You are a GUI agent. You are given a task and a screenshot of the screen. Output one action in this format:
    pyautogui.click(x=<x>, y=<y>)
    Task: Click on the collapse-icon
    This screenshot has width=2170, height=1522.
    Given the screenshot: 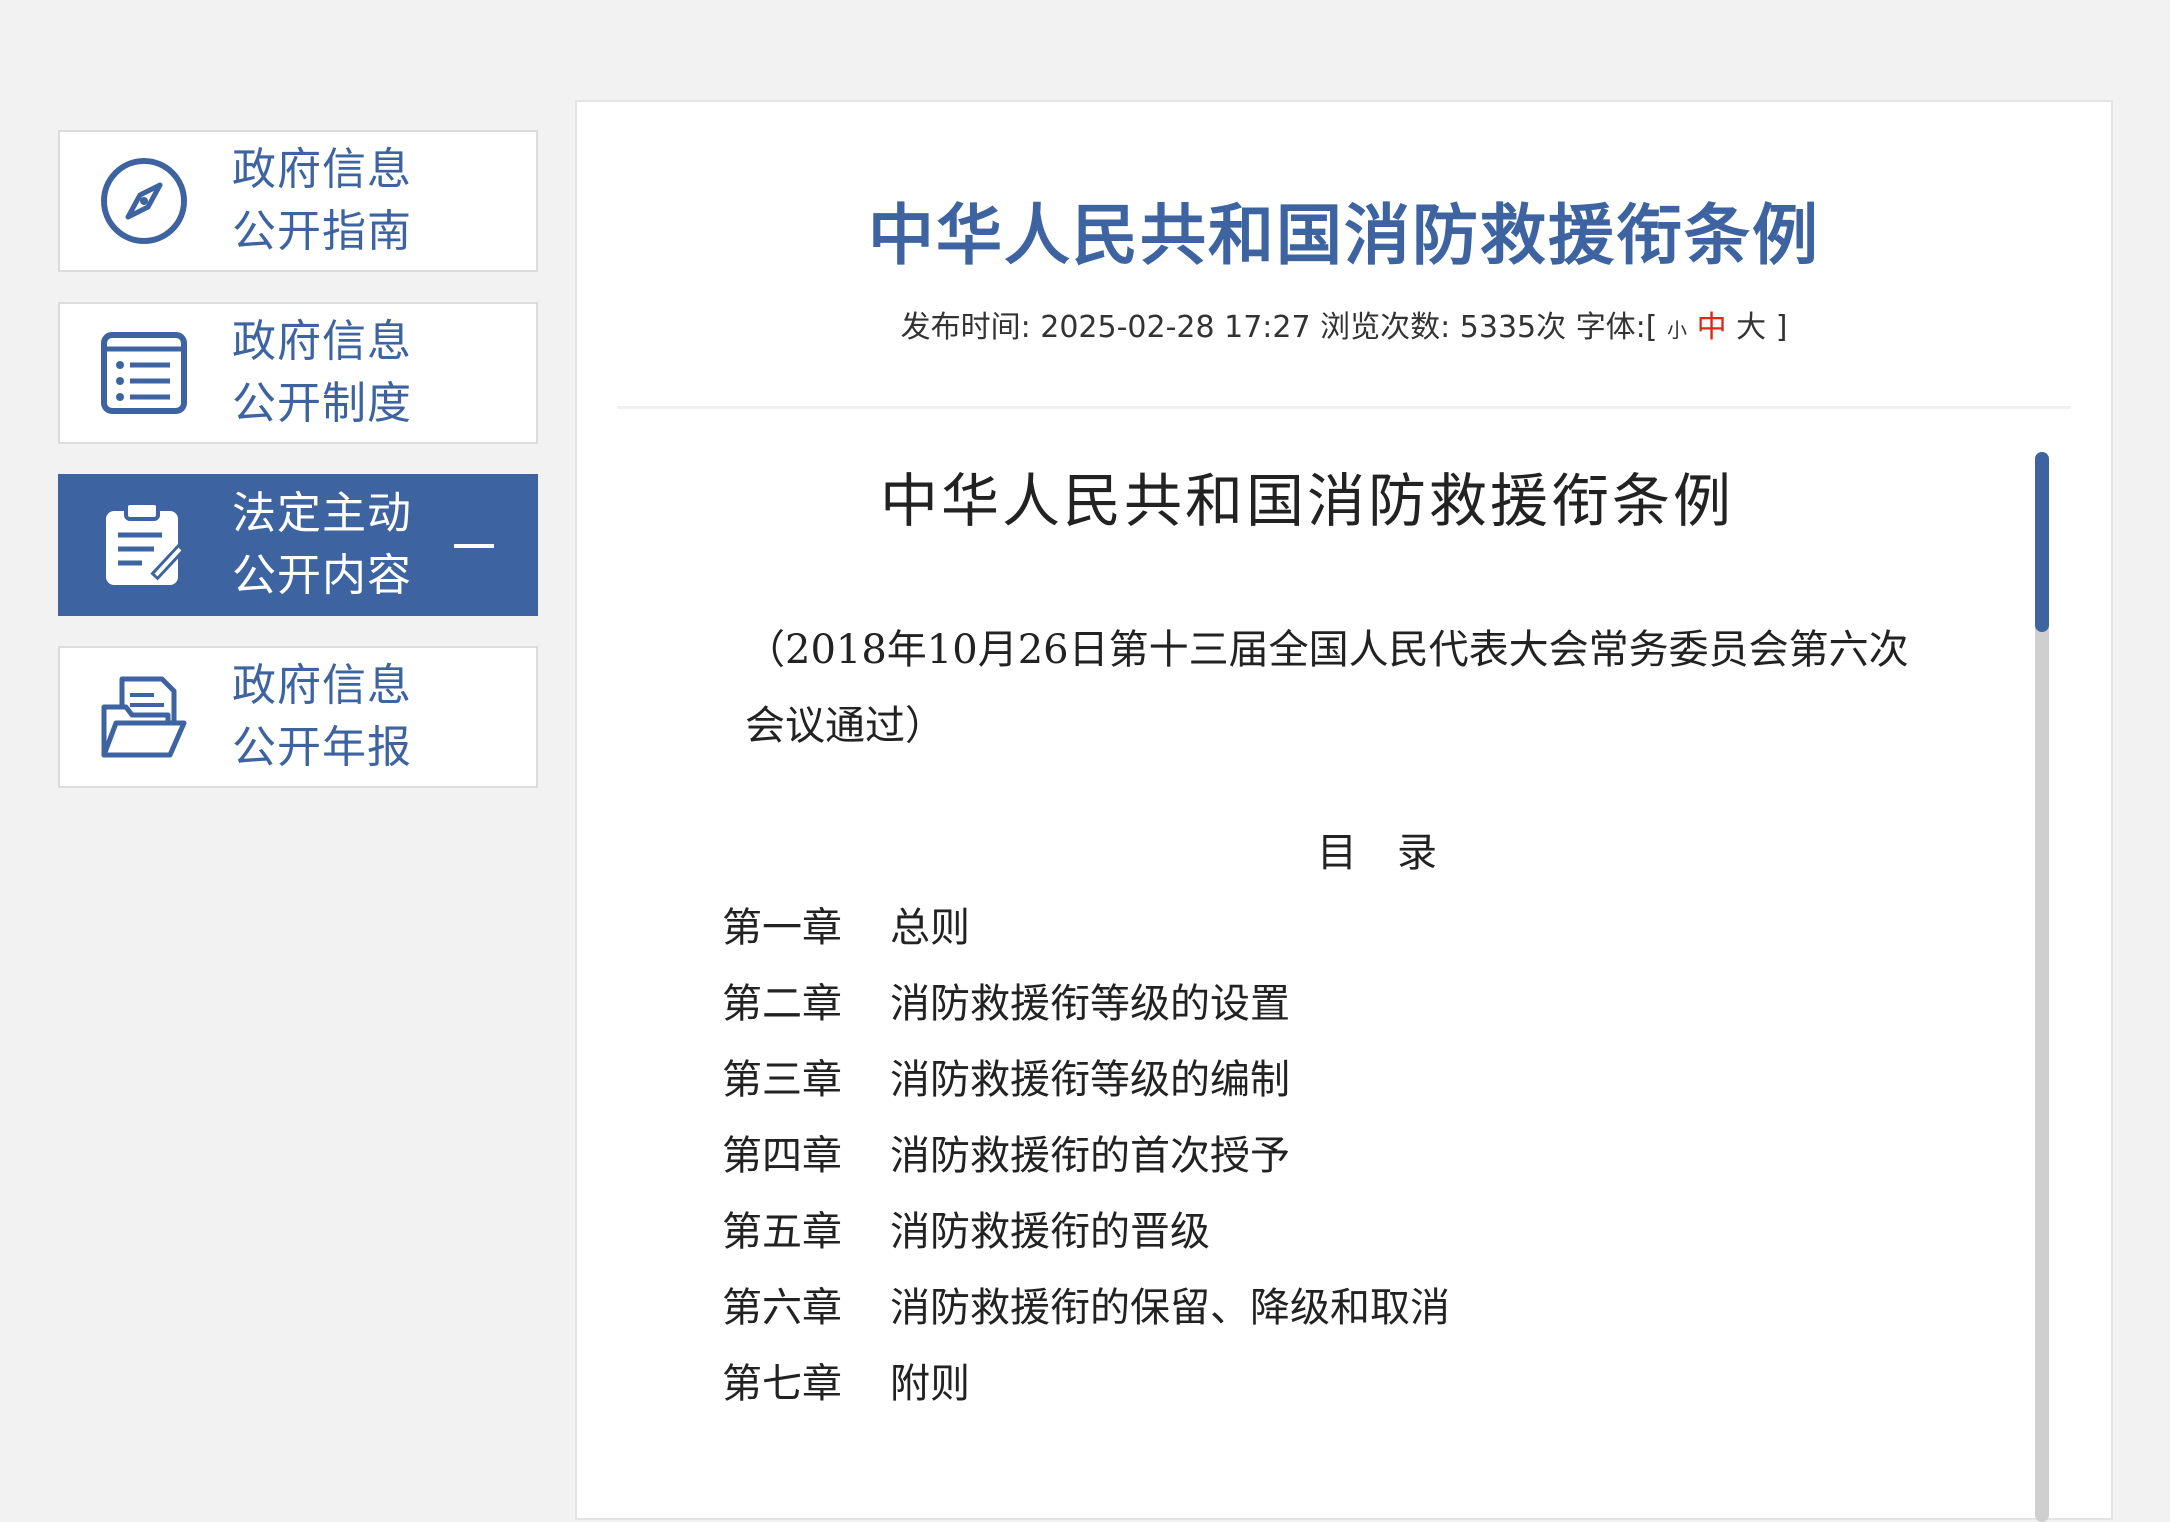 What is the action you would take?
    pyautogui.click(x=474, y=546)
    